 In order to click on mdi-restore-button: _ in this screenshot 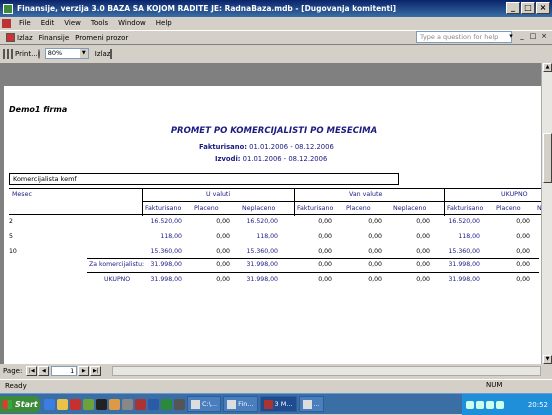, I will do `click(522, 36)`.